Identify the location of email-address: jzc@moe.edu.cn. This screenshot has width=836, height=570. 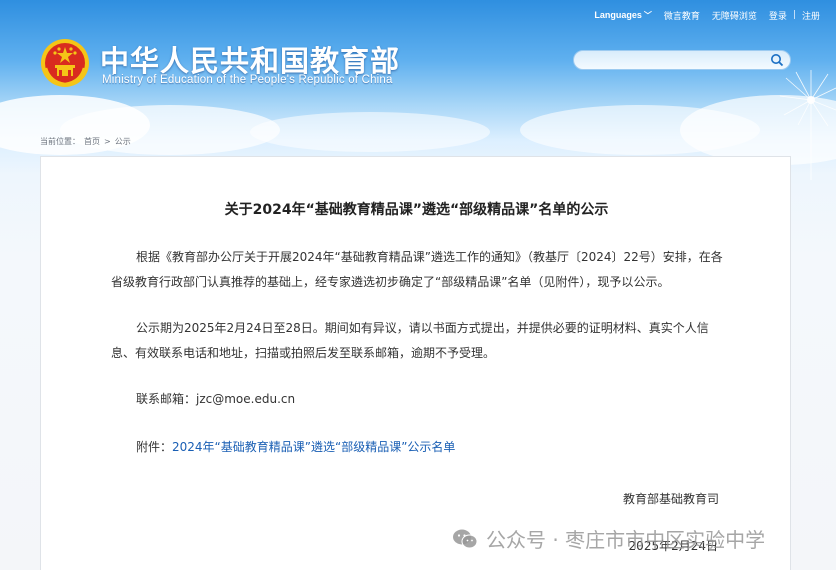
(246, 399).